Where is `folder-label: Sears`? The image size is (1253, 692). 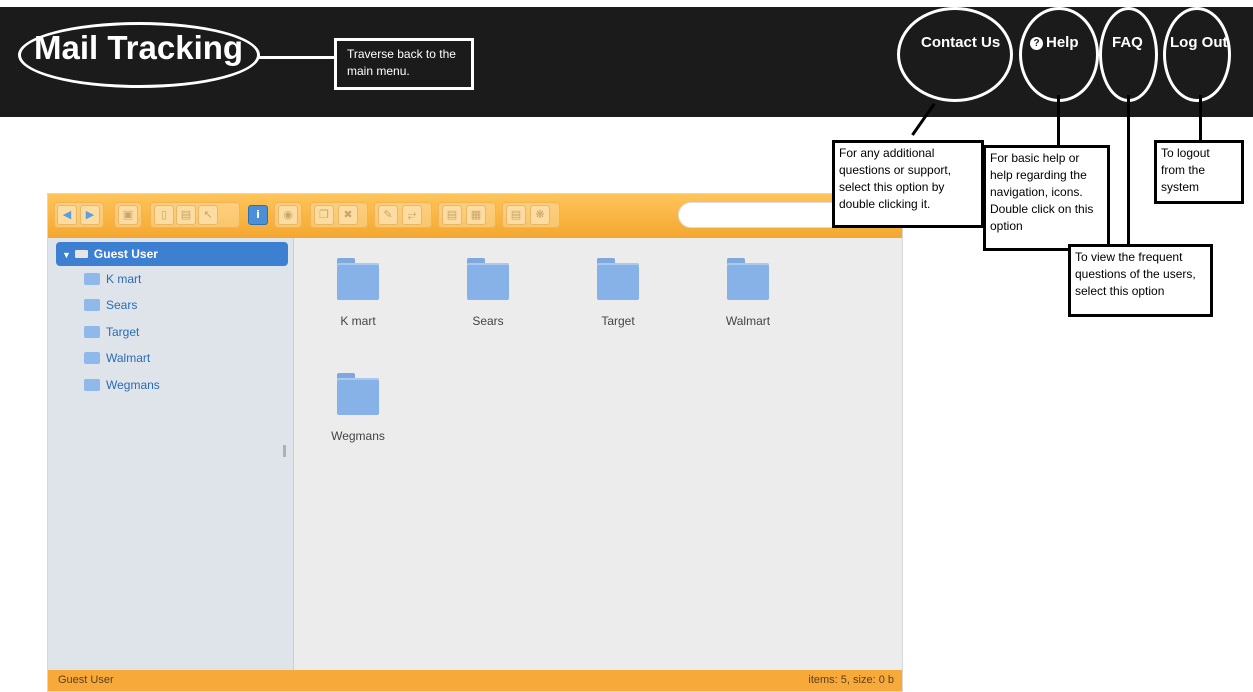 folder-label: Sears is located at coordinates (488, 321).